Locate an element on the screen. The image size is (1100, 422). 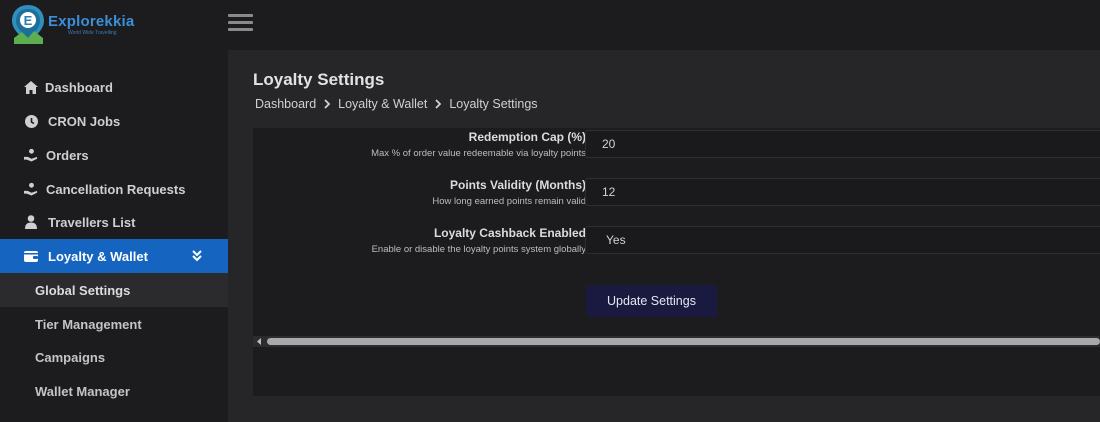
loyalty-cashback-label: Loyalty Cashback Enabled is located at coordinates (509, 233).